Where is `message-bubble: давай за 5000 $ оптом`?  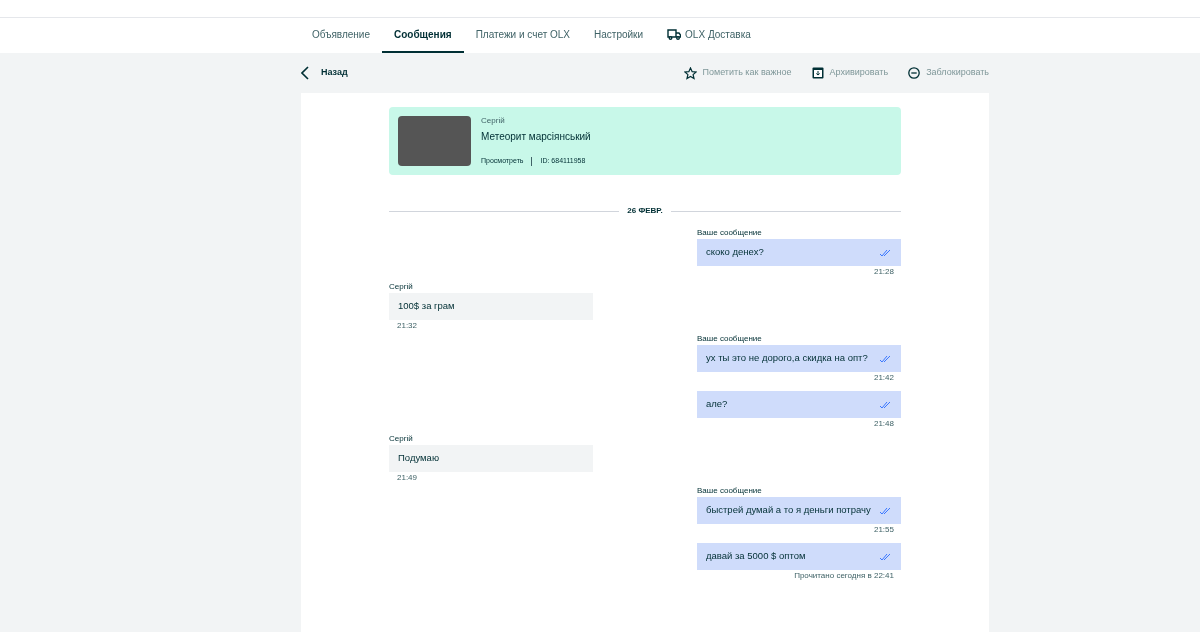
message-bubble: давай за 5000 $ оптом is located at coordinates (799, 556).